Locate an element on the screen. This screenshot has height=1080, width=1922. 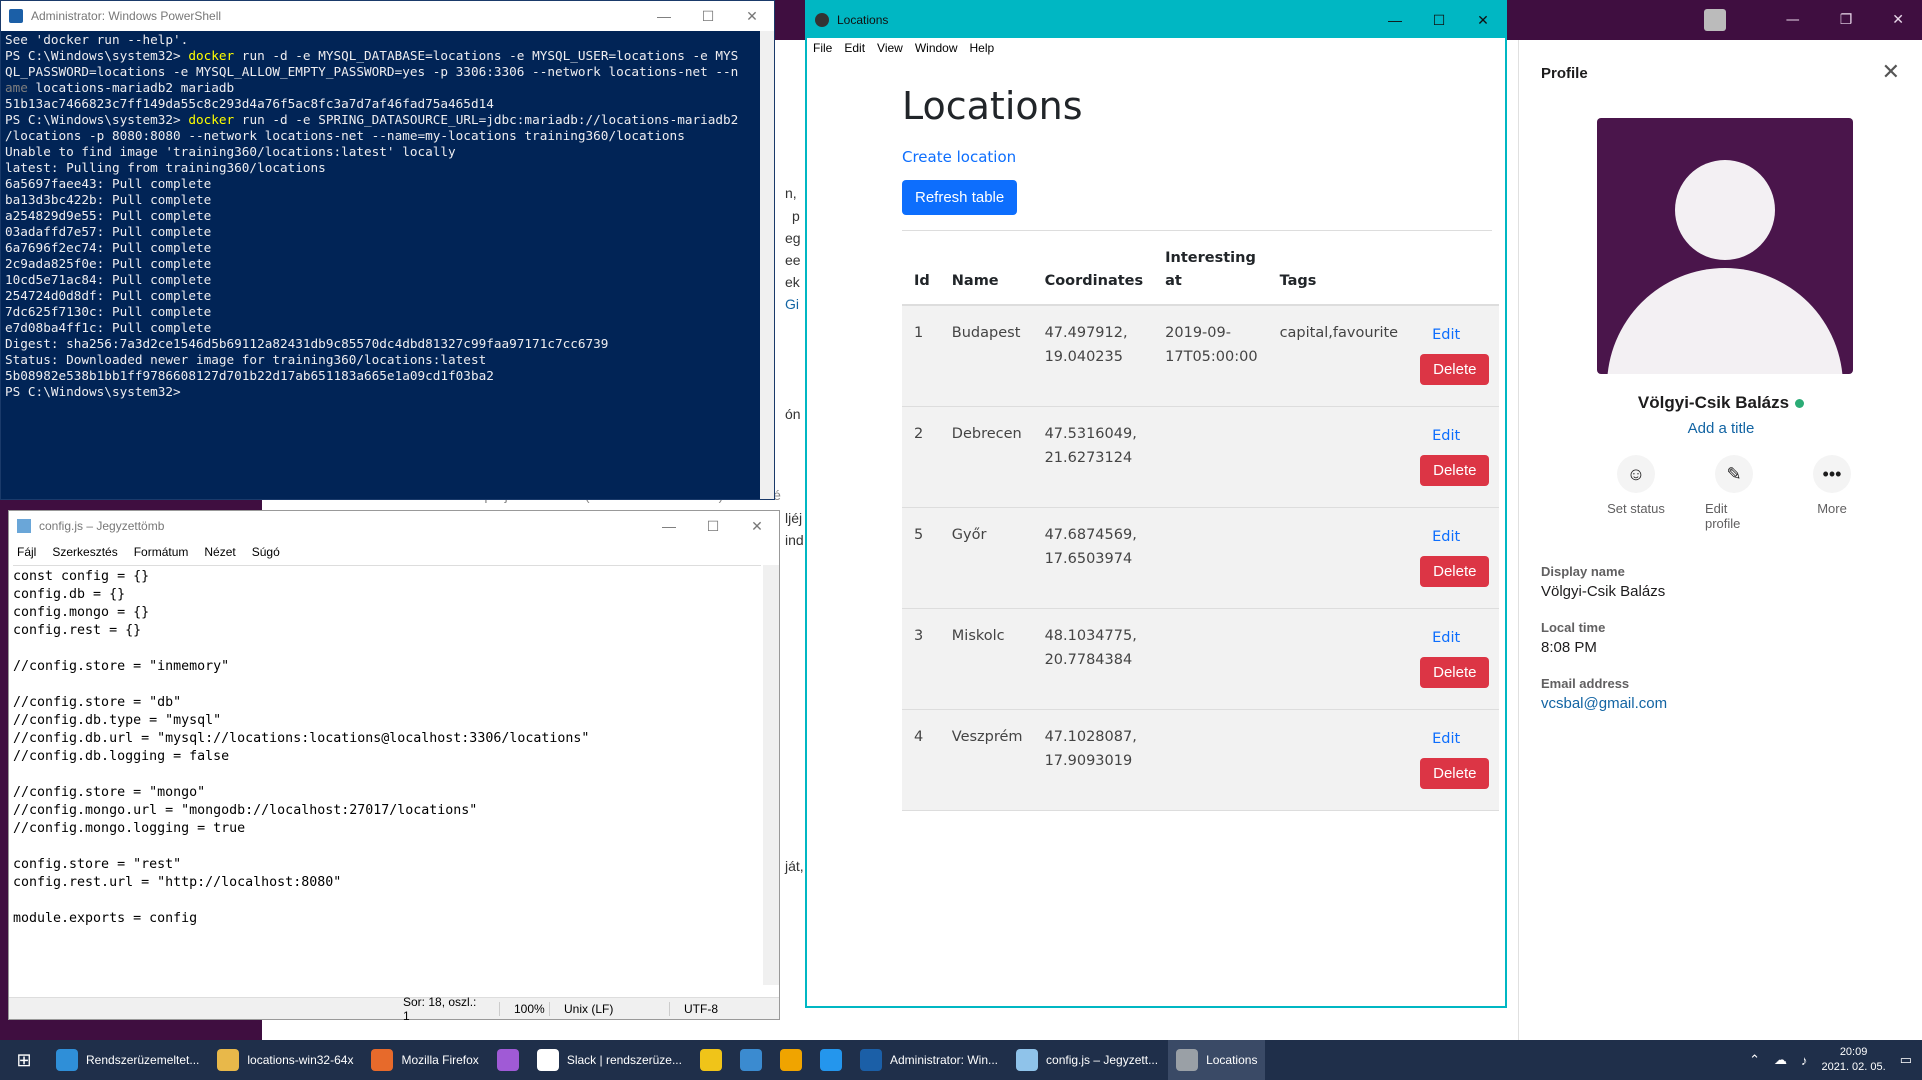
menu-edit: Edit is located at coordinates (854, 48).